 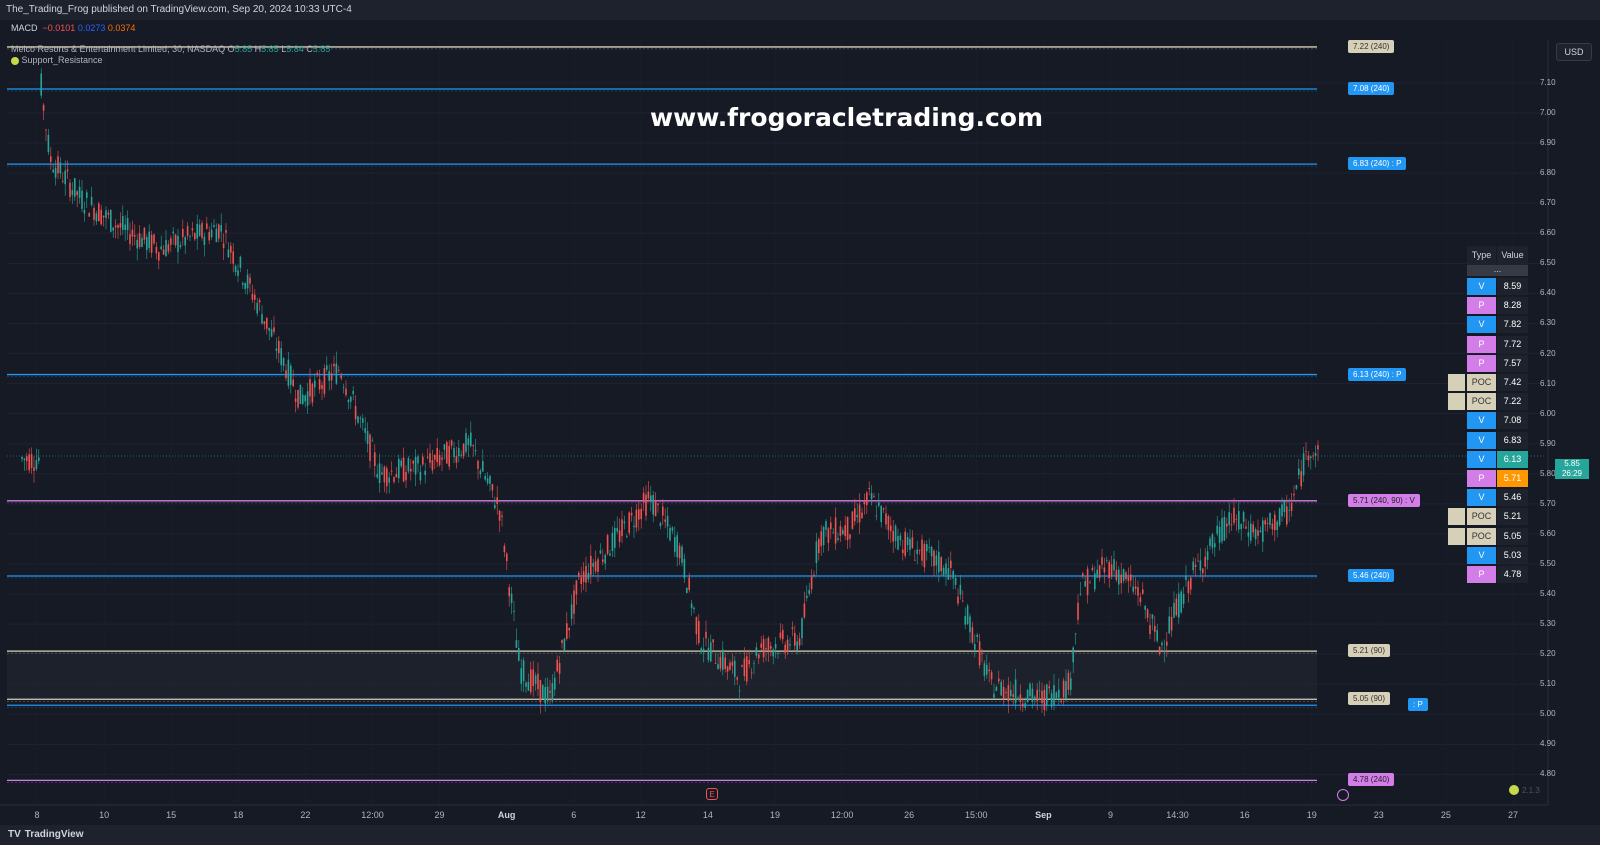 What do you see at coordinates (909, 815) in the screenshot?
I see `time-tick: 26` at bounding box center [909, 815].